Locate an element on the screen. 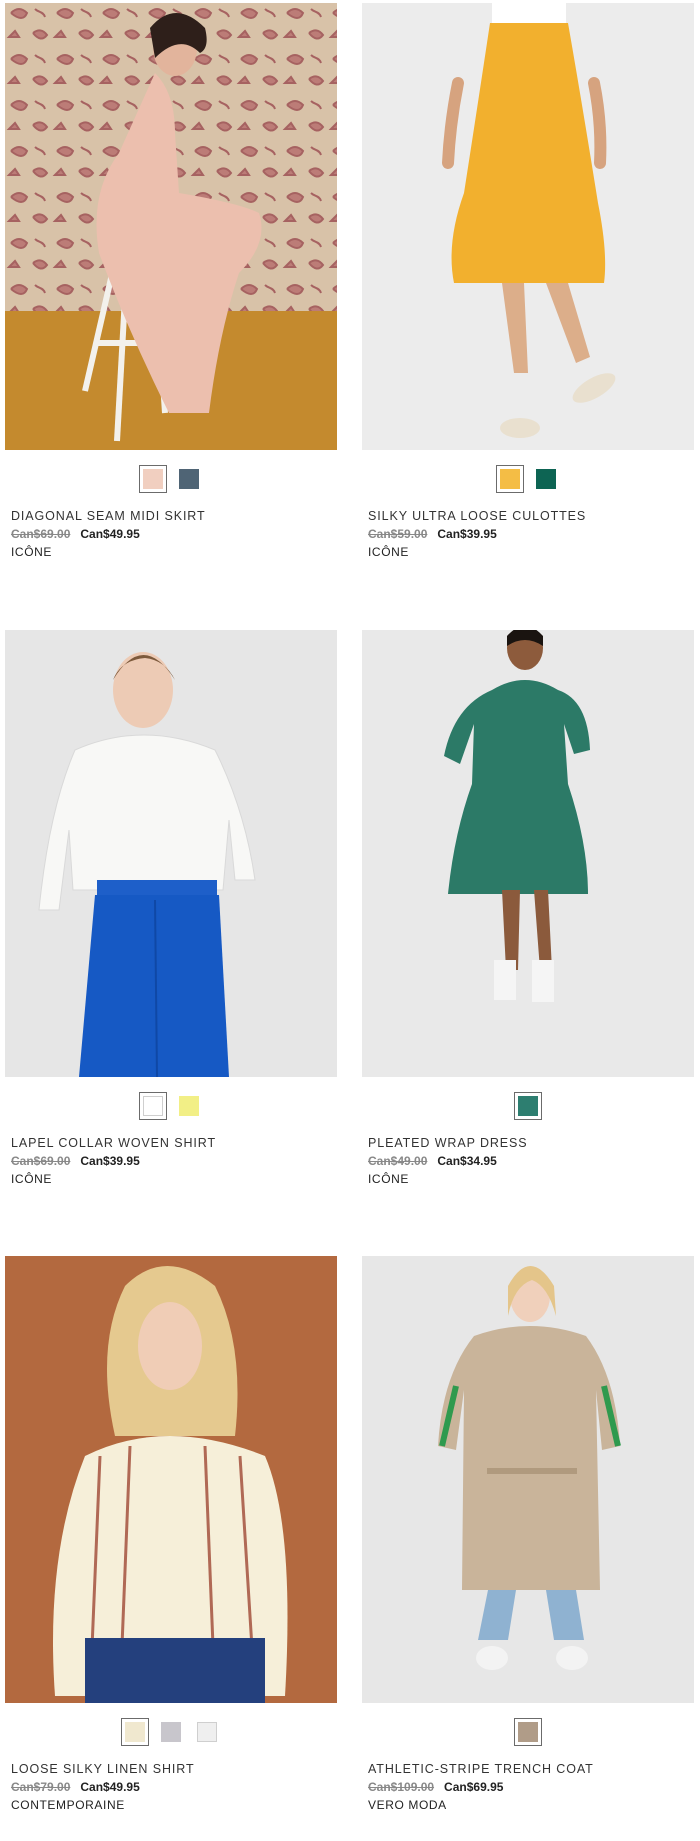 The width and height of the screenshot is (700, 1841). original-price: Can$109.00 is located at coordinates (401, 1787).